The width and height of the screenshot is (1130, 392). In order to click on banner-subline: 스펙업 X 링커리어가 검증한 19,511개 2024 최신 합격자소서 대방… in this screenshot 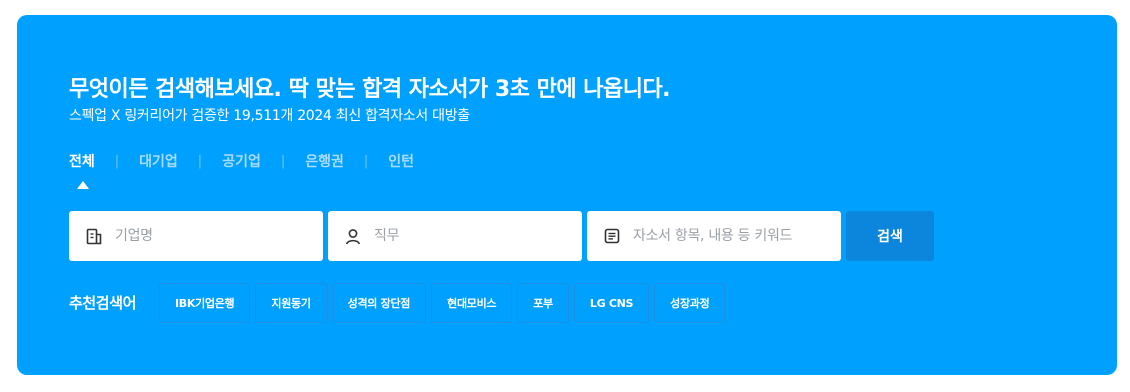, I will do `click(269, 116)`.